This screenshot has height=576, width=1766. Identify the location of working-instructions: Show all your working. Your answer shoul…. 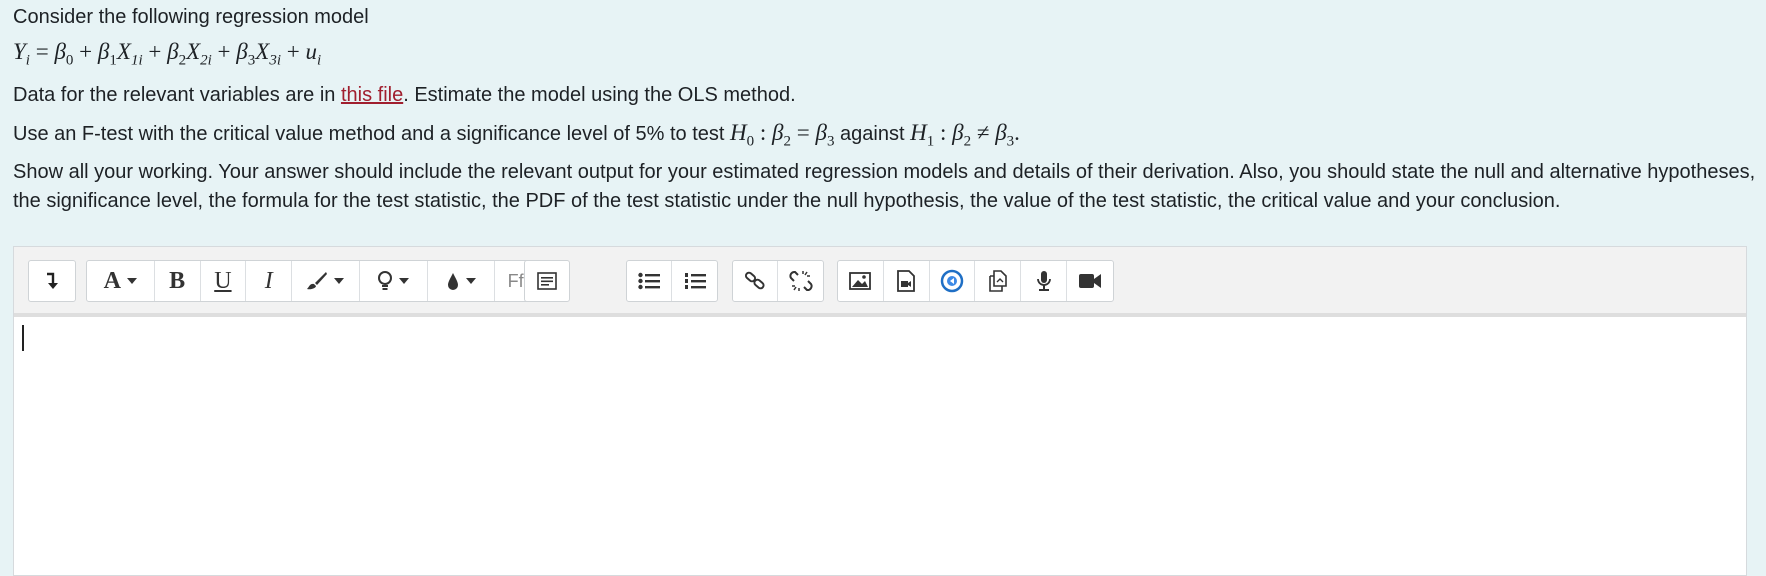
(884, 186).